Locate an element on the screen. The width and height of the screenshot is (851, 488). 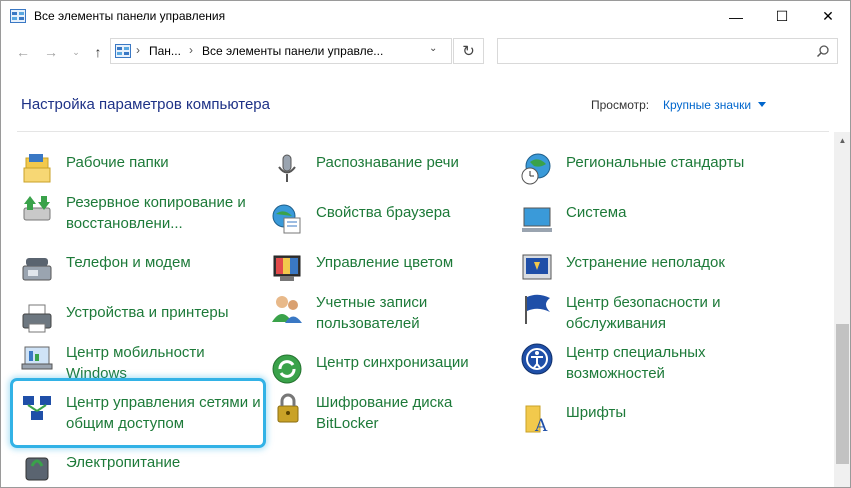
troubleshooting-icon is located at coordinates (537, 267).